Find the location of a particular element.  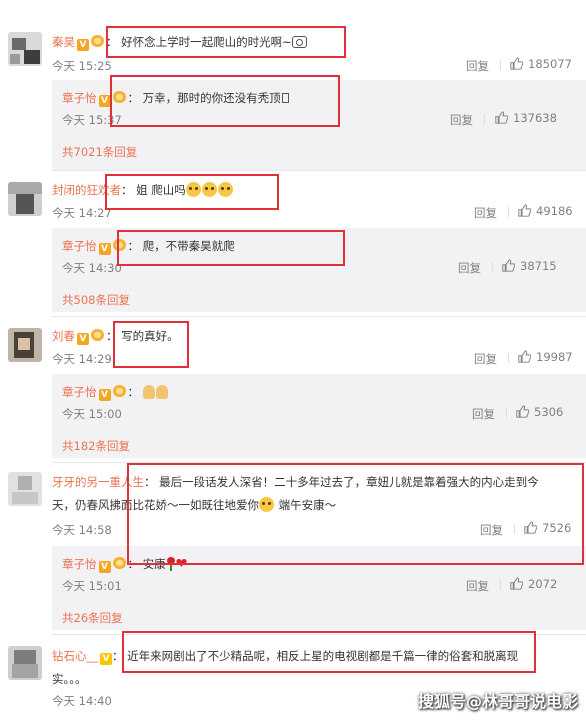

like-button: 49186 is located at coordinates (545, 211).